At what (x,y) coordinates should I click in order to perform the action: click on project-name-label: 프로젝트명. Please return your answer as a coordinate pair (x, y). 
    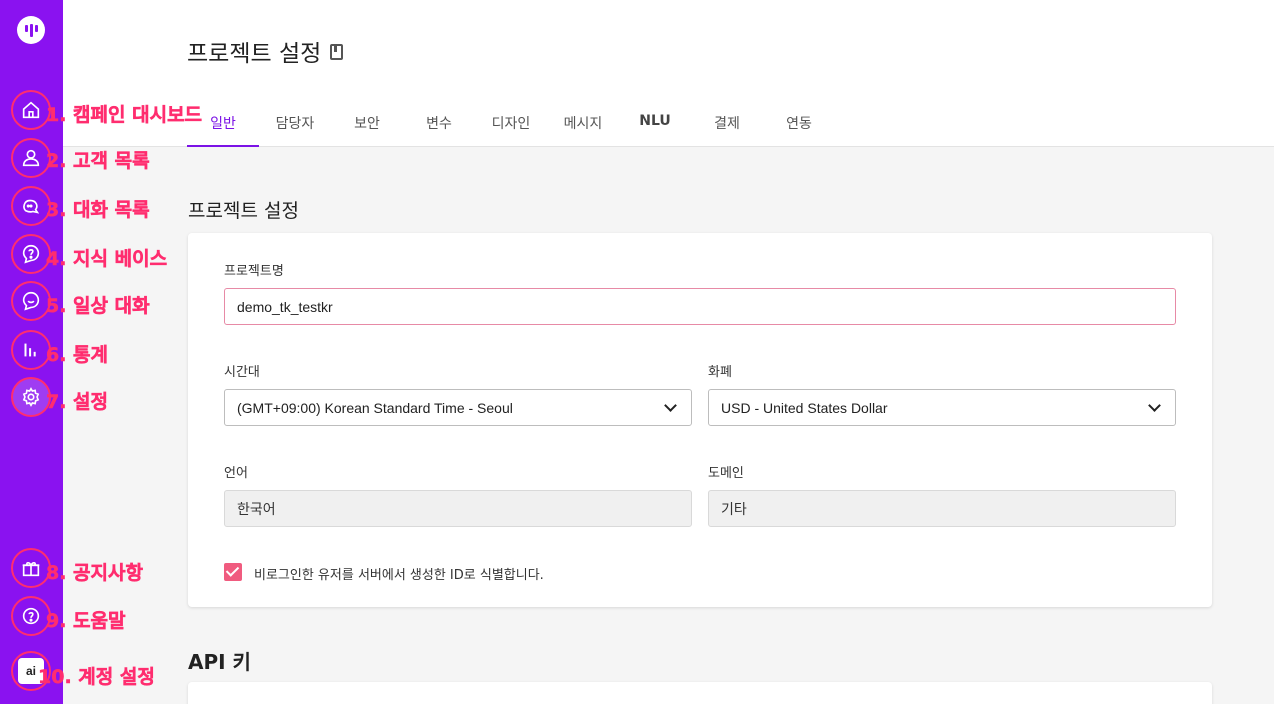
    Looking at the image, I should click on (254, 271).